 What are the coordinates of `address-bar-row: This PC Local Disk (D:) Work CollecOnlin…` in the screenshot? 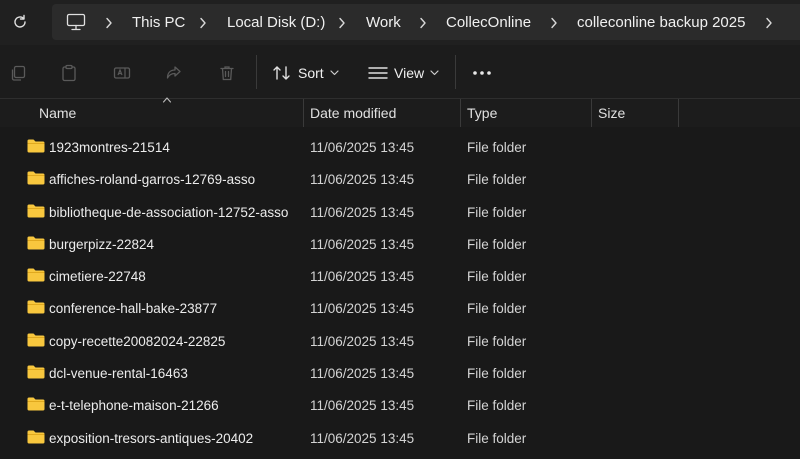 It's located at (400, 22).